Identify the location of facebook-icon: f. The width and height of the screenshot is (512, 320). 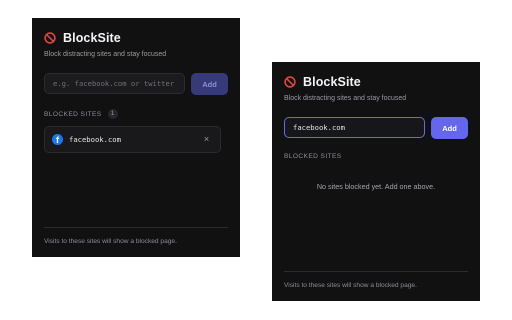
(57, 139).